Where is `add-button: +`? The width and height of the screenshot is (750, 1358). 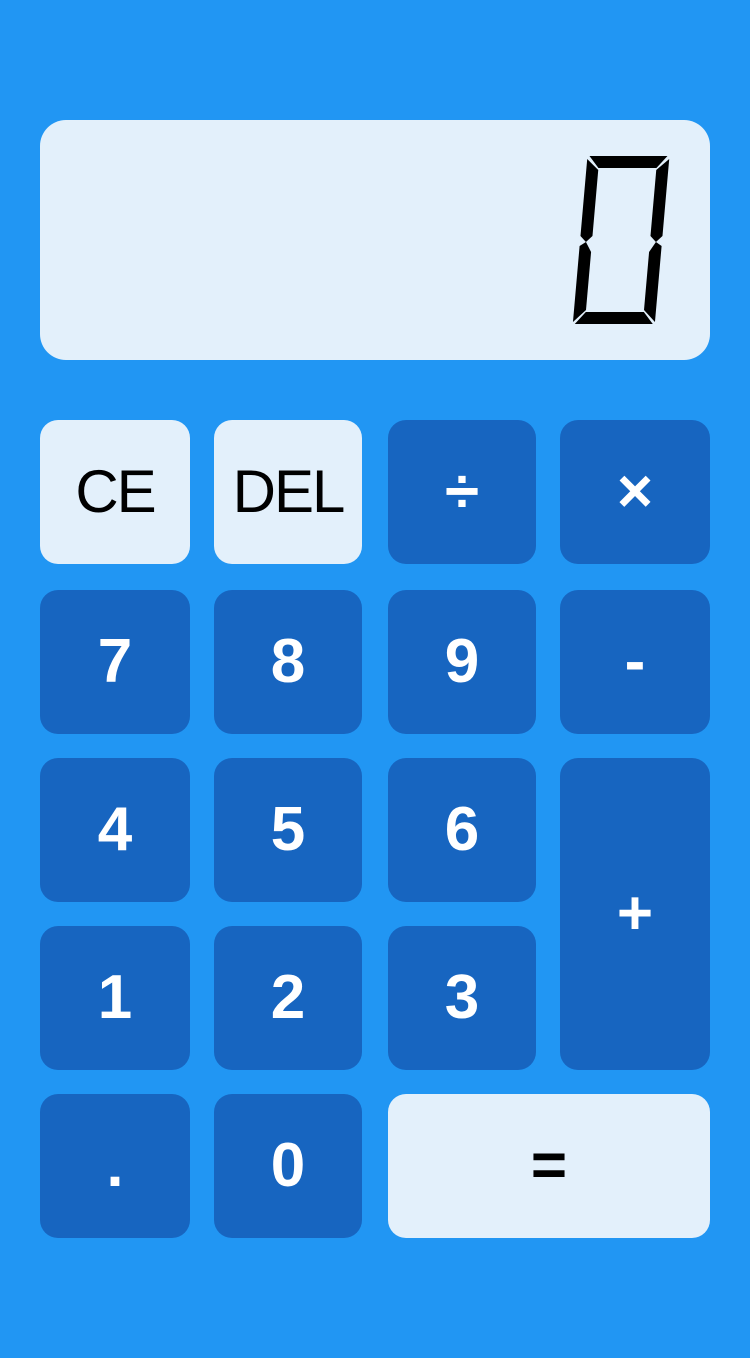 add-button: + is located at coordinates (635, 914).